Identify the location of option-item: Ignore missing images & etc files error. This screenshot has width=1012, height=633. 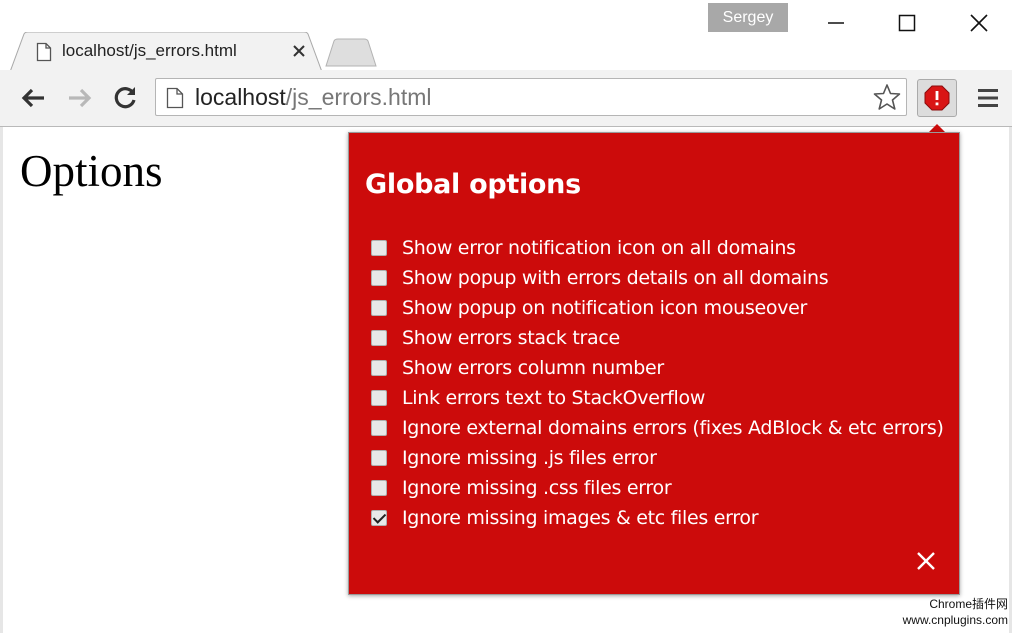
(565, 518).